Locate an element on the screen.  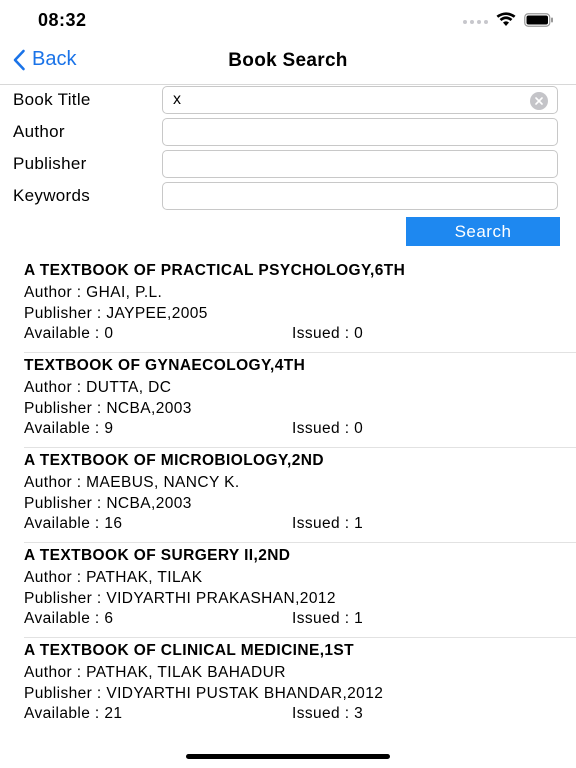
signal-icon is located at coordinates (475, 20).